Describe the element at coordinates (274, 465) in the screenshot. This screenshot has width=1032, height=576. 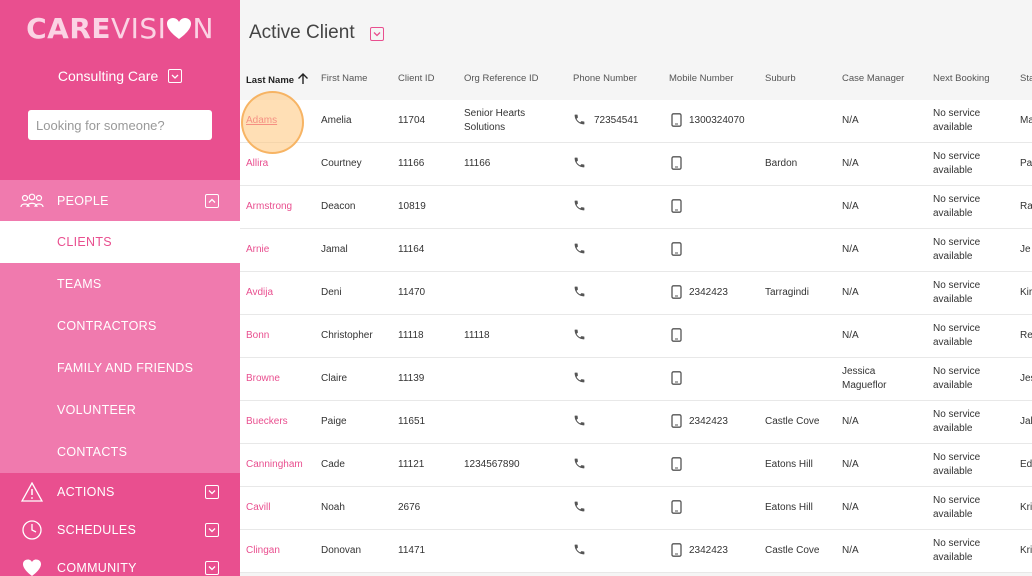
I see `client-last-name-link: Canningham` at that location.